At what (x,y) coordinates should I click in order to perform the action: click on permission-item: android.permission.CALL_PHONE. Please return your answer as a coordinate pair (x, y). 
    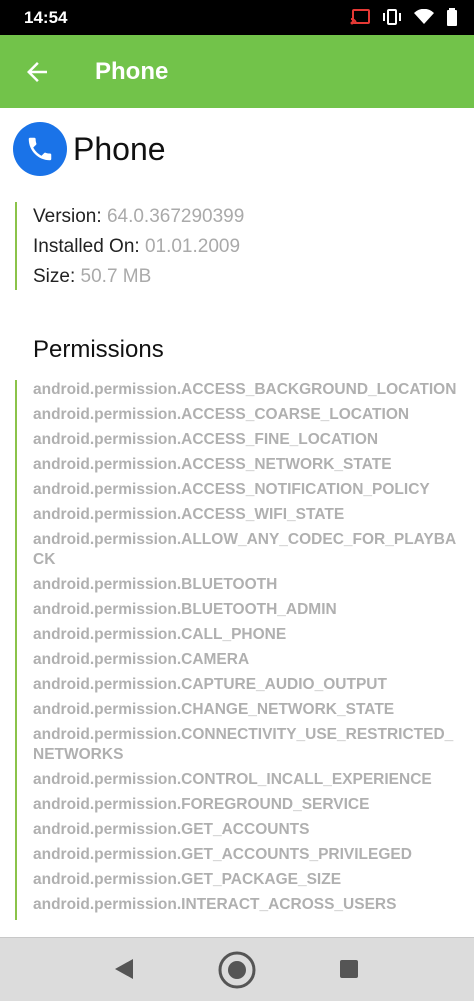
    Looking at the image, I should click on (160, 634).